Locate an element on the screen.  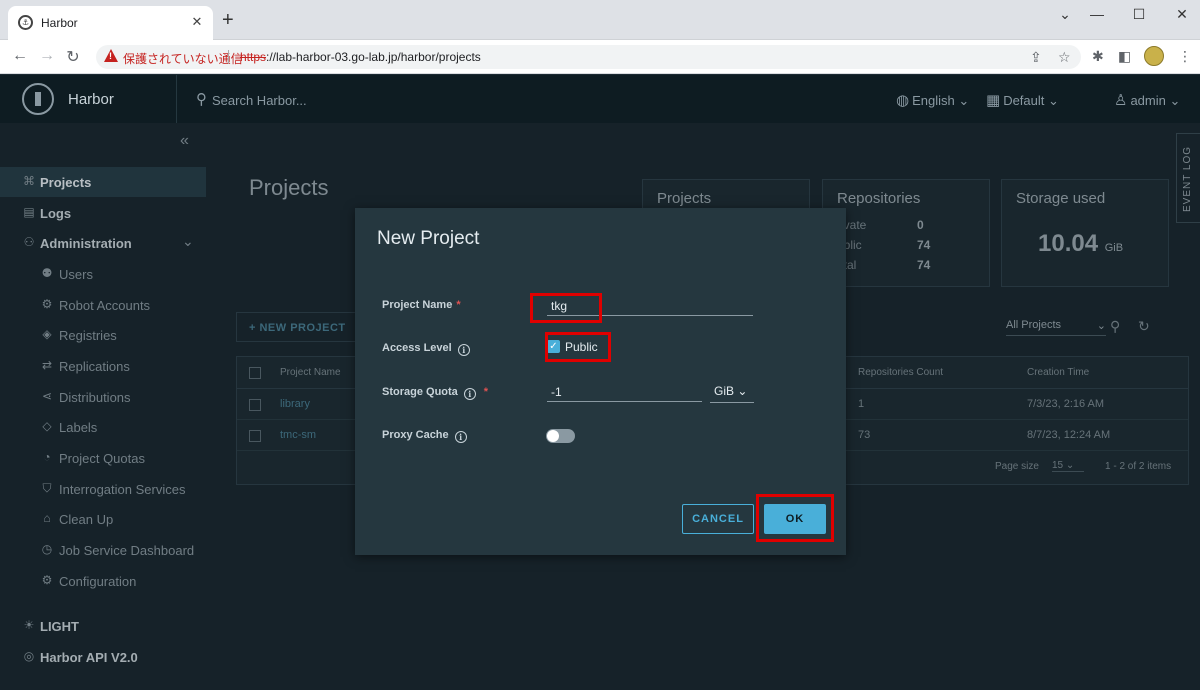
search-icon: ⚲ is located at coordinates (201, 99).